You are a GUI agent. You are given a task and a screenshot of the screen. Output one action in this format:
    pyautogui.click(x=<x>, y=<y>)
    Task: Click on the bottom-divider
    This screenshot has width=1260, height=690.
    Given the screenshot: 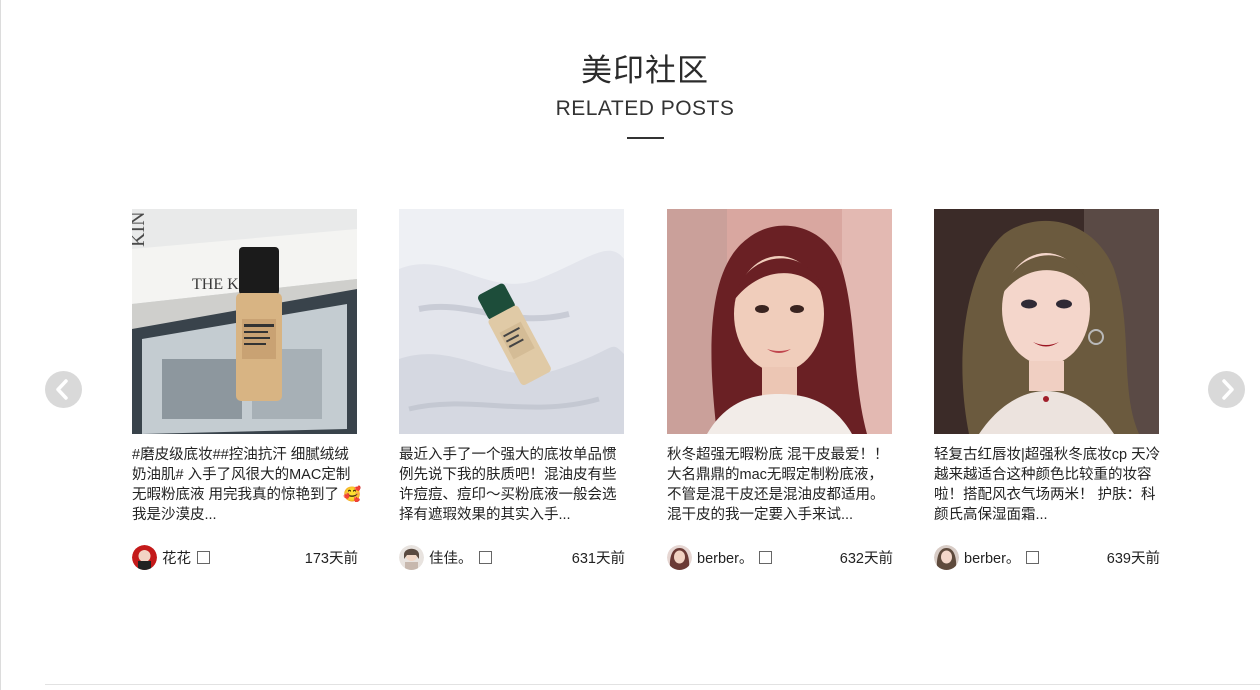 What is the action you would take?
    pyautogui.click(x=652, y=684)
    